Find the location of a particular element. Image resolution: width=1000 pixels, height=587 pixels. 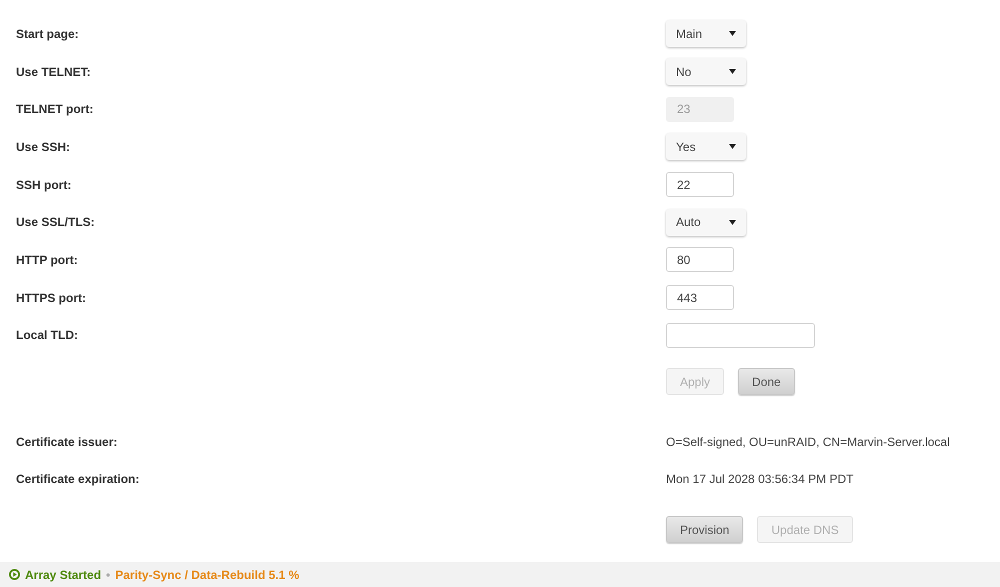

setting-label: Use SSH: is located at coordinates (43, 147).